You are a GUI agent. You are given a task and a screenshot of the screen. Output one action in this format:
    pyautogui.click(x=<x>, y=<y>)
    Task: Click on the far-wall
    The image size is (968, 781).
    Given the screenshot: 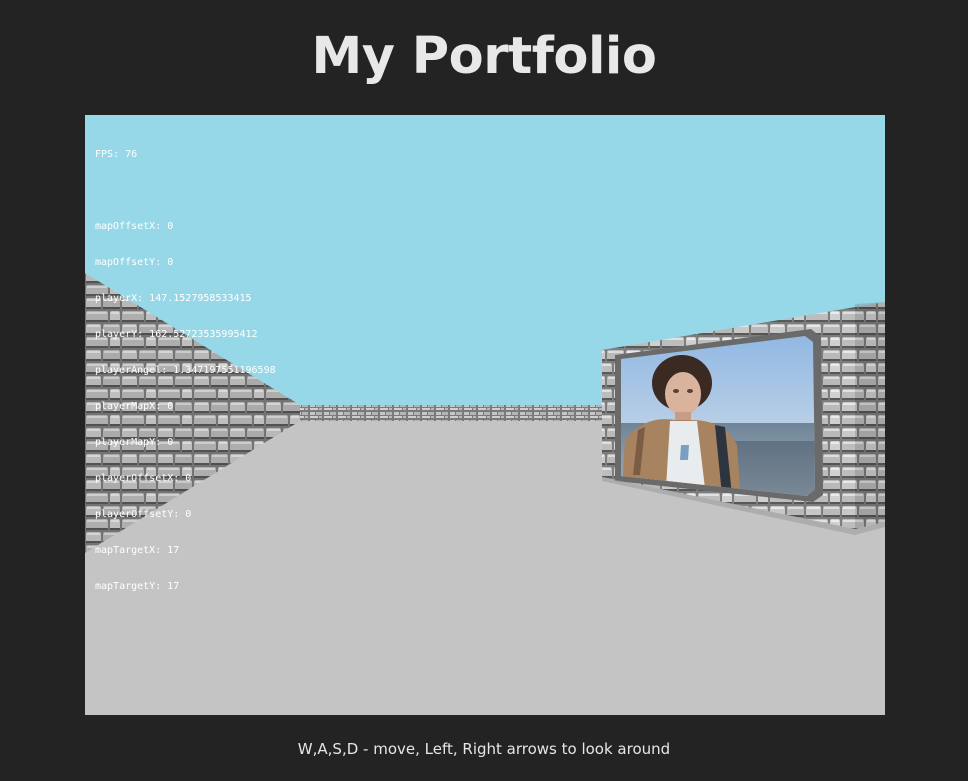 What is the action you would take?
    pyautogui.click(x=450, y=413)
    